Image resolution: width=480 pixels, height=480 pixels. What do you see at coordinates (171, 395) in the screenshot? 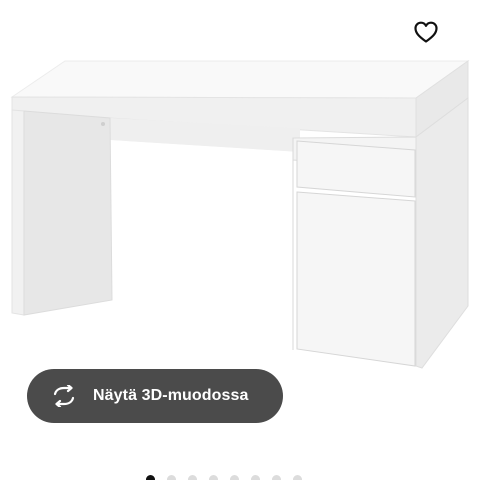
I see `view-3d-label: Näytä 3D-muodossa` at bounding box center [171, 395].